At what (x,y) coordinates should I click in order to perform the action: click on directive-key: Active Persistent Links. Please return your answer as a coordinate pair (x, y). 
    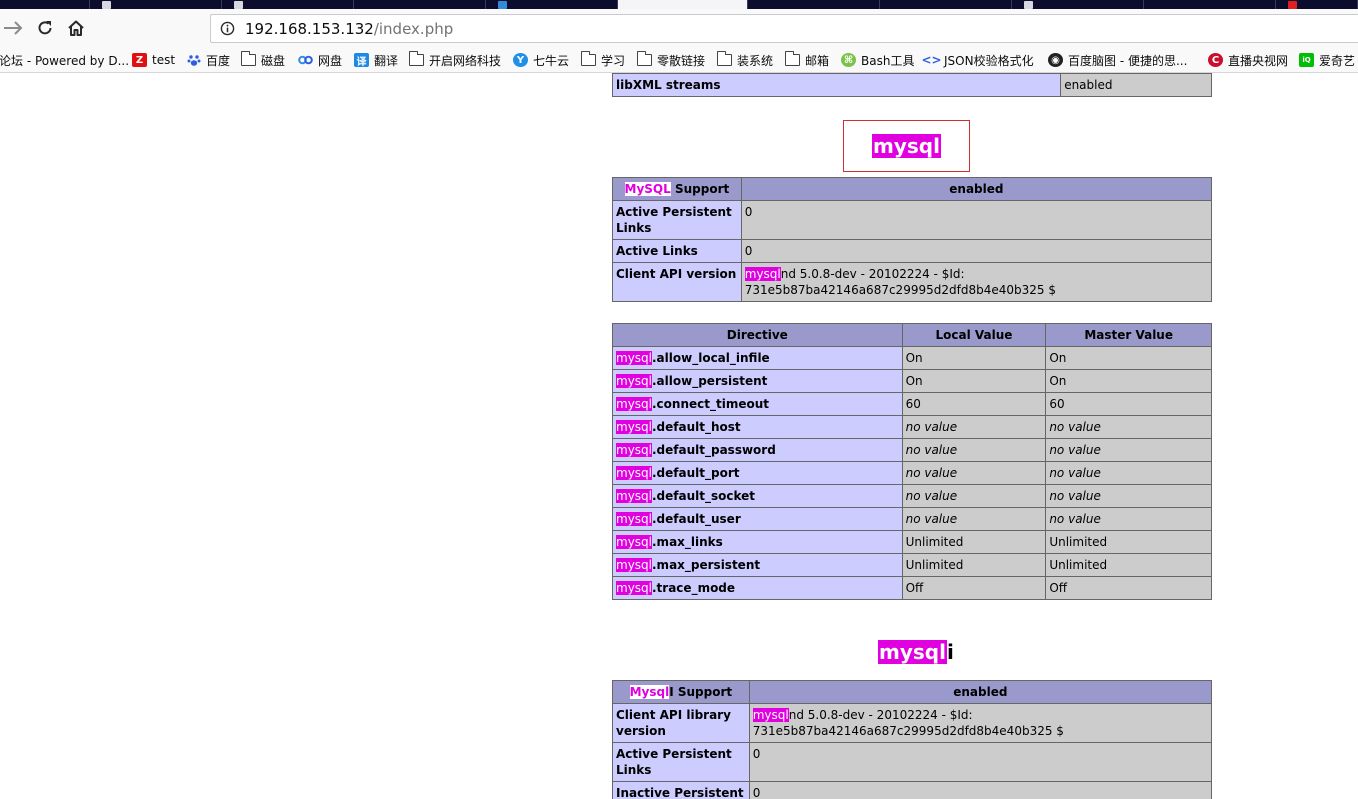
    Looking at the image, I should click on (677, 220).